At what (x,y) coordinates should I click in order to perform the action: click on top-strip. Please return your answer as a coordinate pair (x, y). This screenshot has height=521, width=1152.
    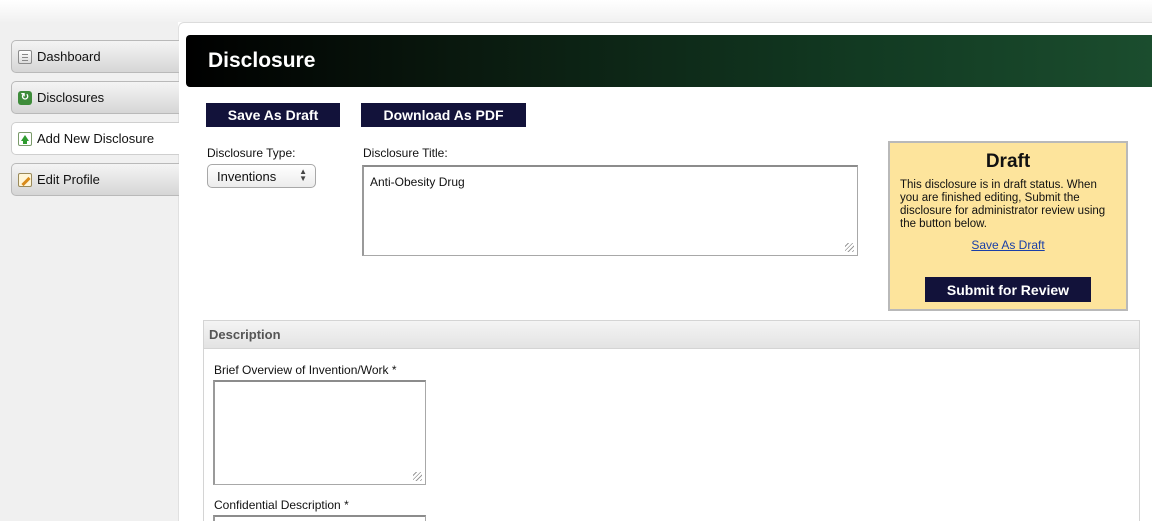
    Looking at the image, I should click on (576, 11).